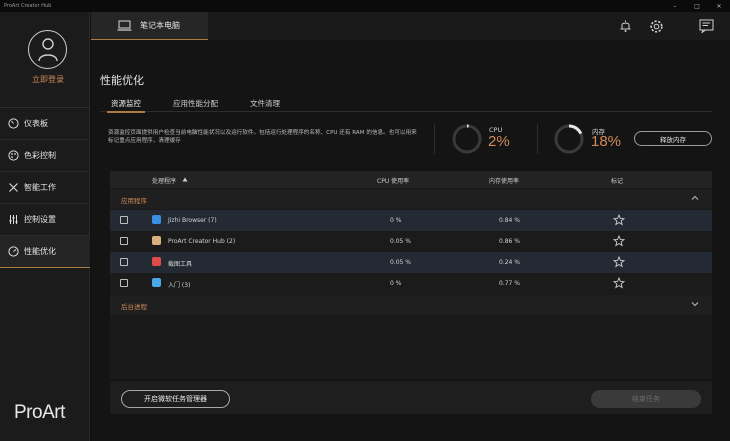 This screenshot has height=441, width=730. What do you see at coordinates (411, 220) in the screenshot?
I see `table-row: Jizhi Browser (7) 0 % 0.84 %` at bounding box center [411, 220].